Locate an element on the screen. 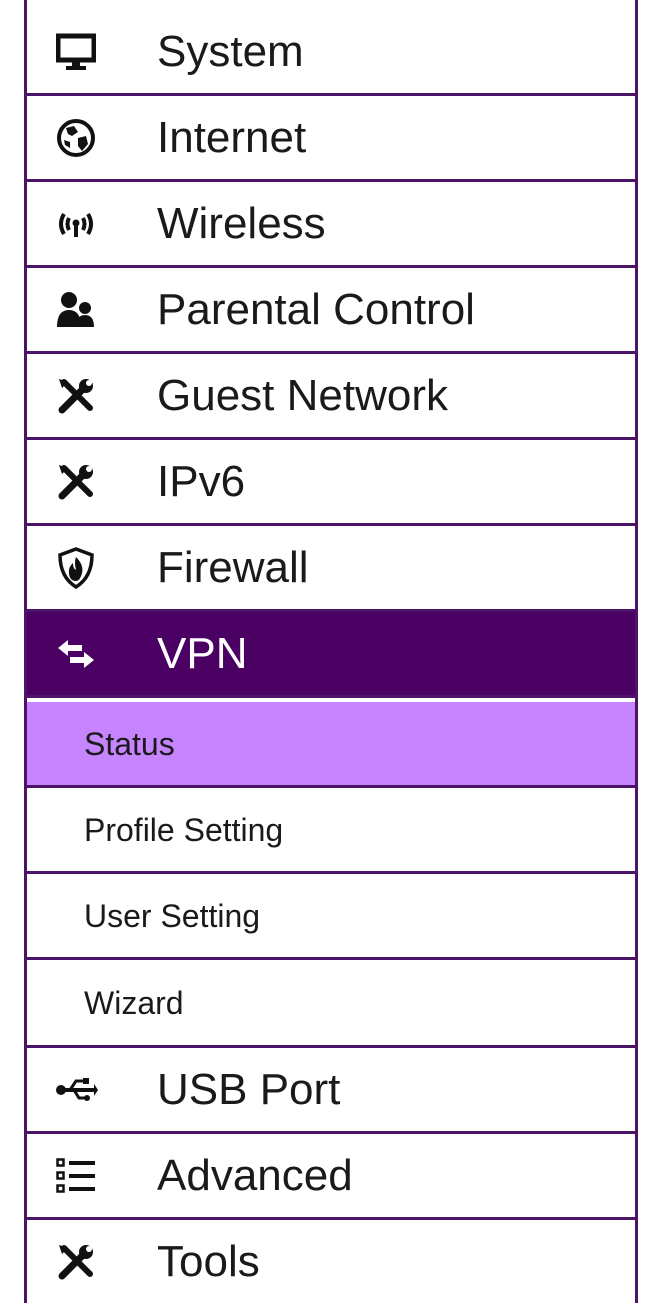  menu-item-label: VPN is located at coordinates (202, 653).